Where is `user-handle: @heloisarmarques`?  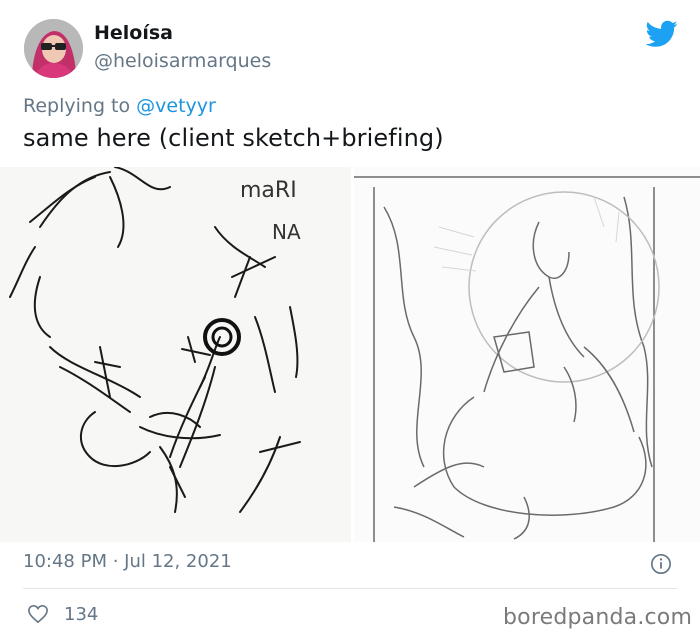
user-handle: @heloisarmarques is located at coordinates (182, 61).